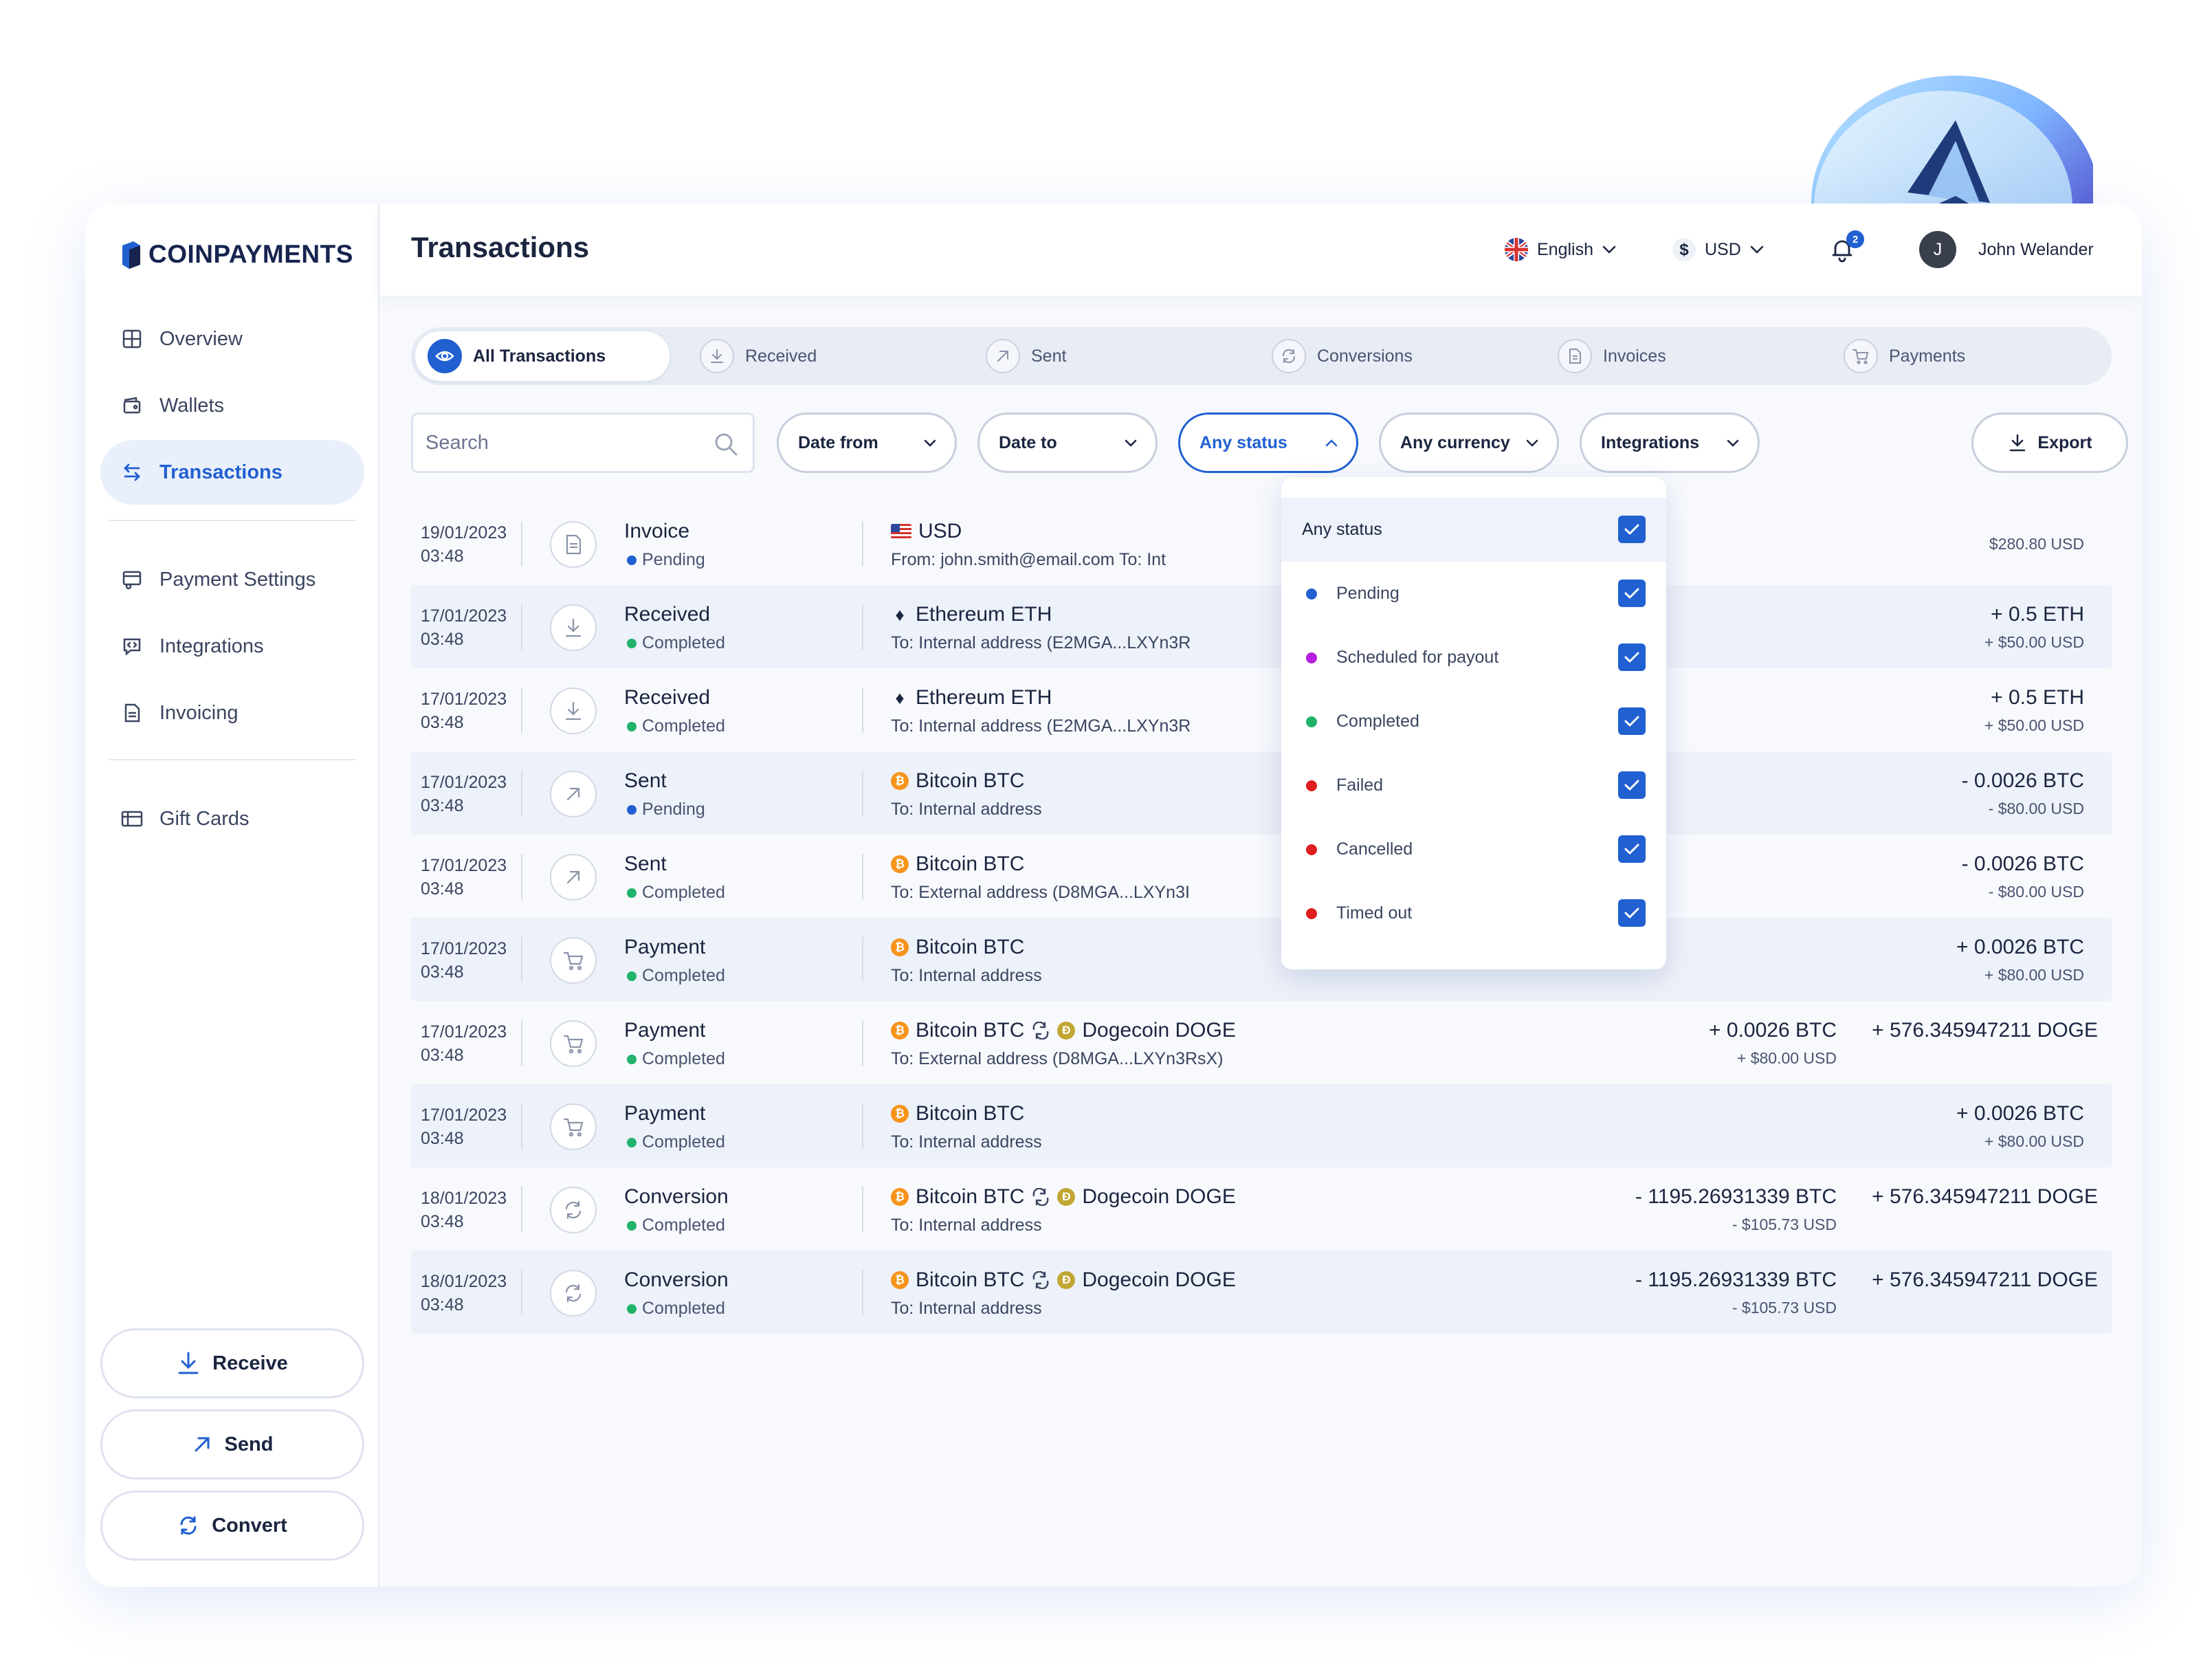  Describe the element at coordinates (464, 1115) in the screenshot. I see `date-text: 17/01/2023` at that location.